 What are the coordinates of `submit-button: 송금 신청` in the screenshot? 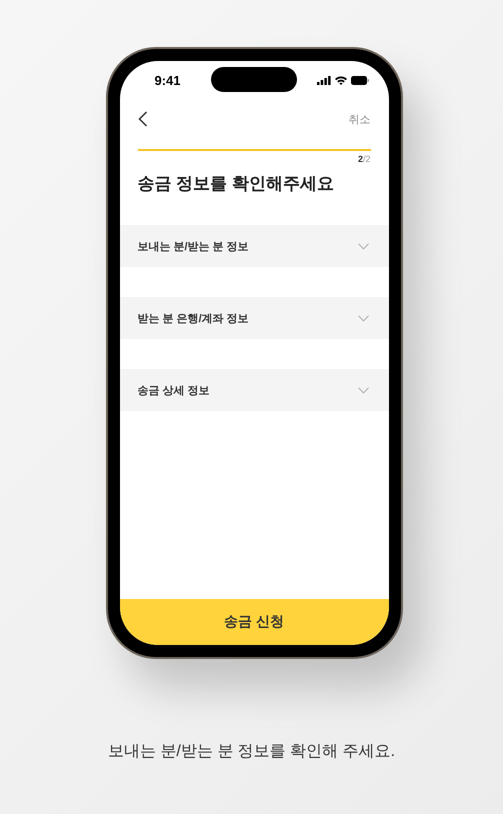 It's located at (254, 622).